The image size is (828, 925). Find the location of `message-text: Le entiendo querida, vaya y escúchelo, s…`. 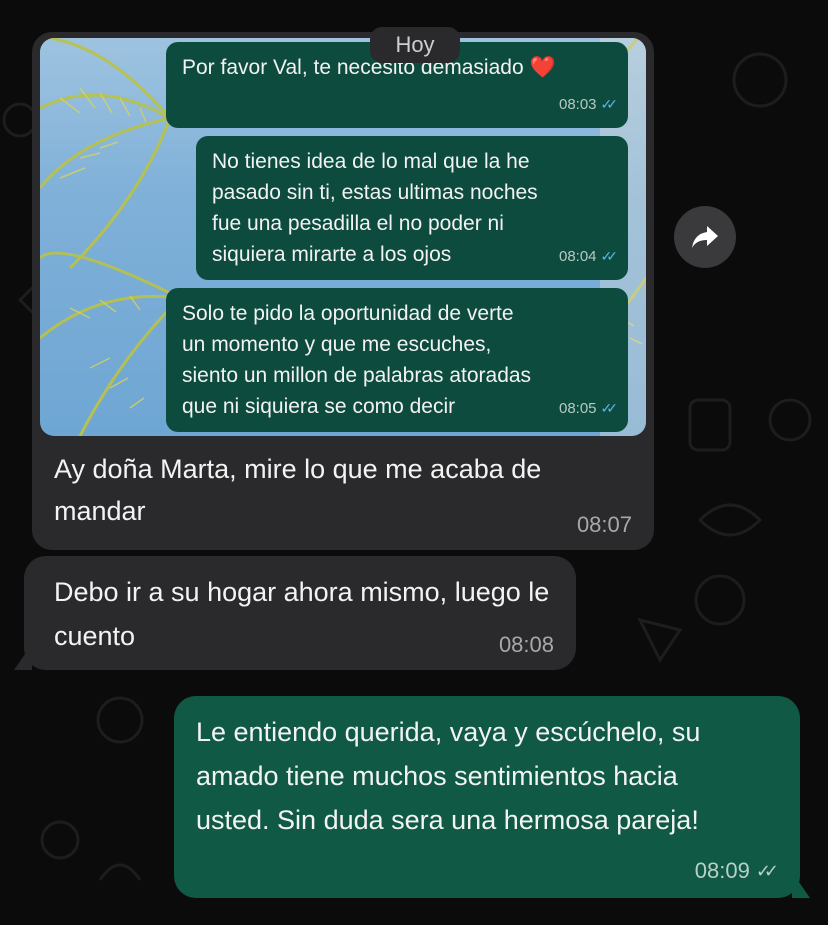

message-text: Le entiendo querida, vaya y escúchelo, s… is located at coordinates (448, 776).